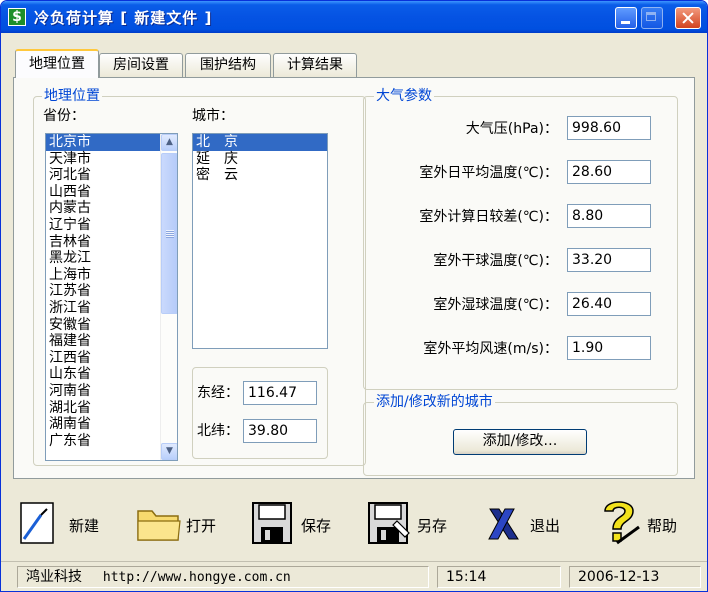  What do you see at coordinates (111, 175) in the screenshot?
I see `province-item: 河北省` at bounding box center [111, 175].